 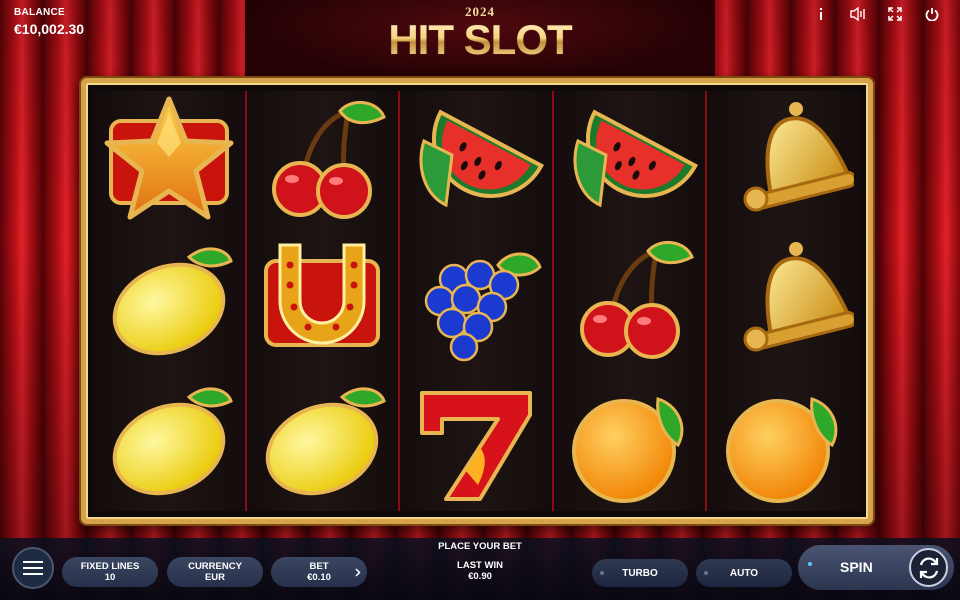 What do you see at coordinates (894, 14) in the screenshot?
I see `fullscreen-icon` at bounding box center [894, 14].